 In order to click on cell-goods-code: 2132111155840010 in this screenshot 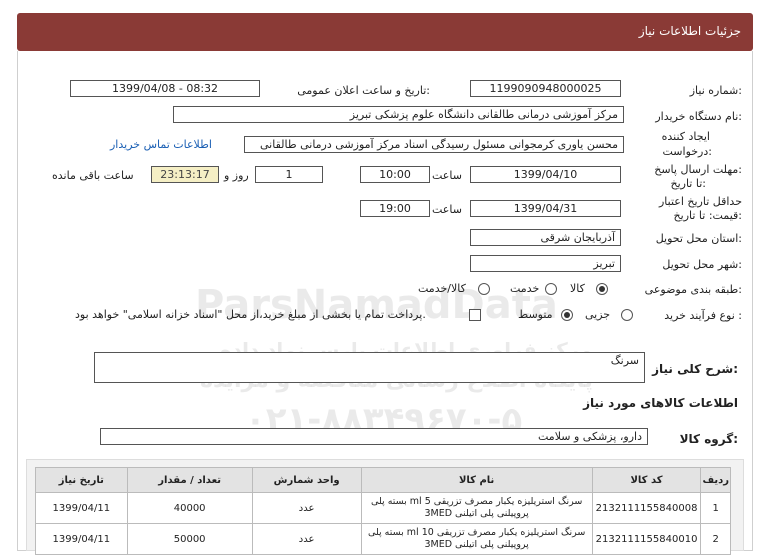, I will do `click(646, 539)`.